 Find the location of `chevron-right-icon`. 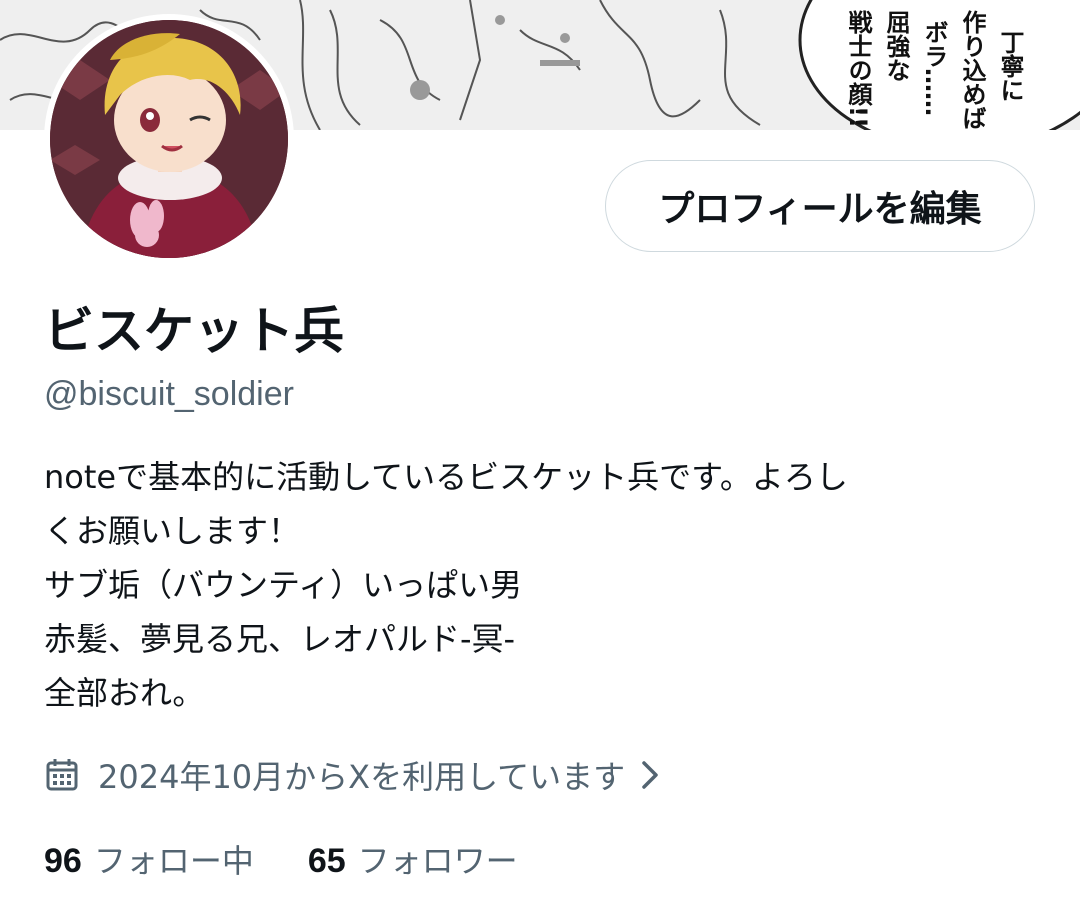

chevron-right-icon is located at coordinates (650, 775).